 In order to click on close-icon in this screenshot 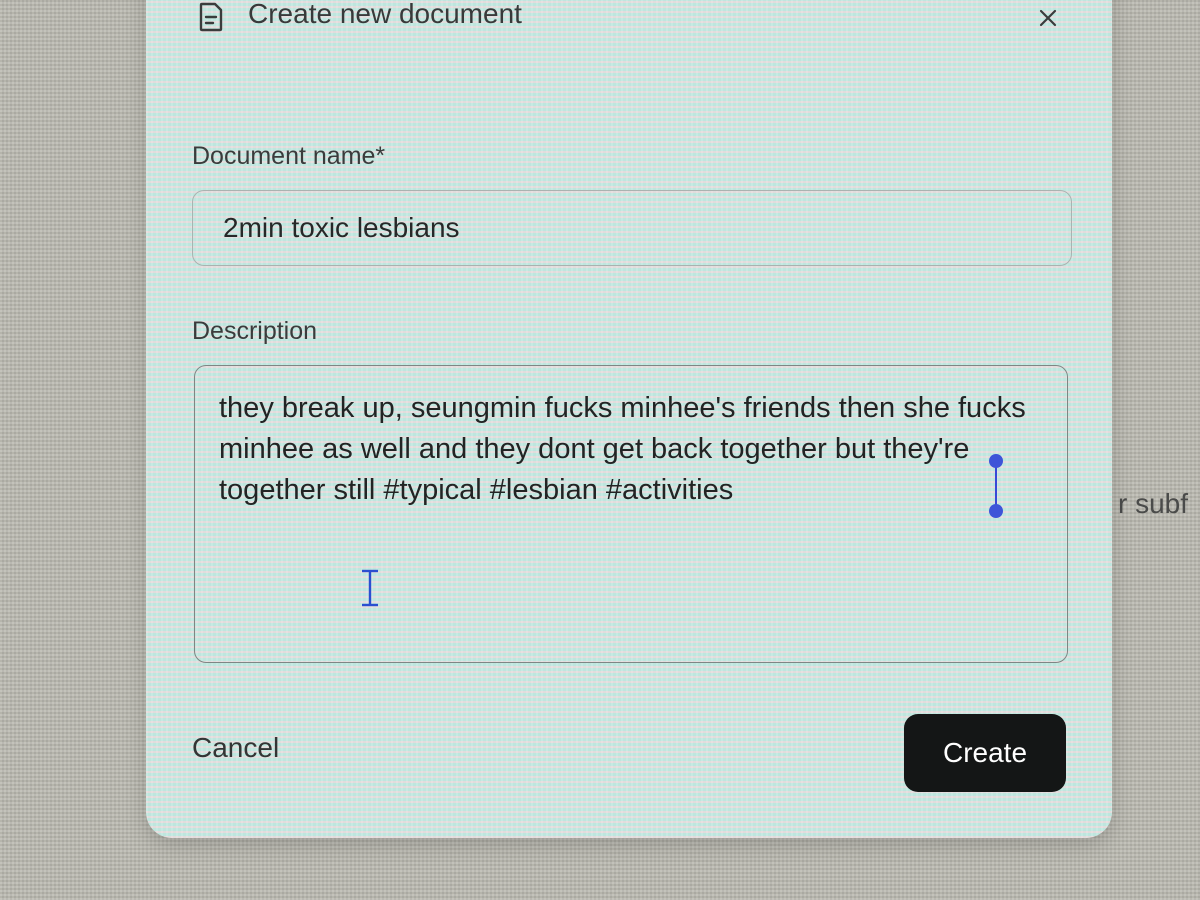, I will do `click(1048, 18)`.